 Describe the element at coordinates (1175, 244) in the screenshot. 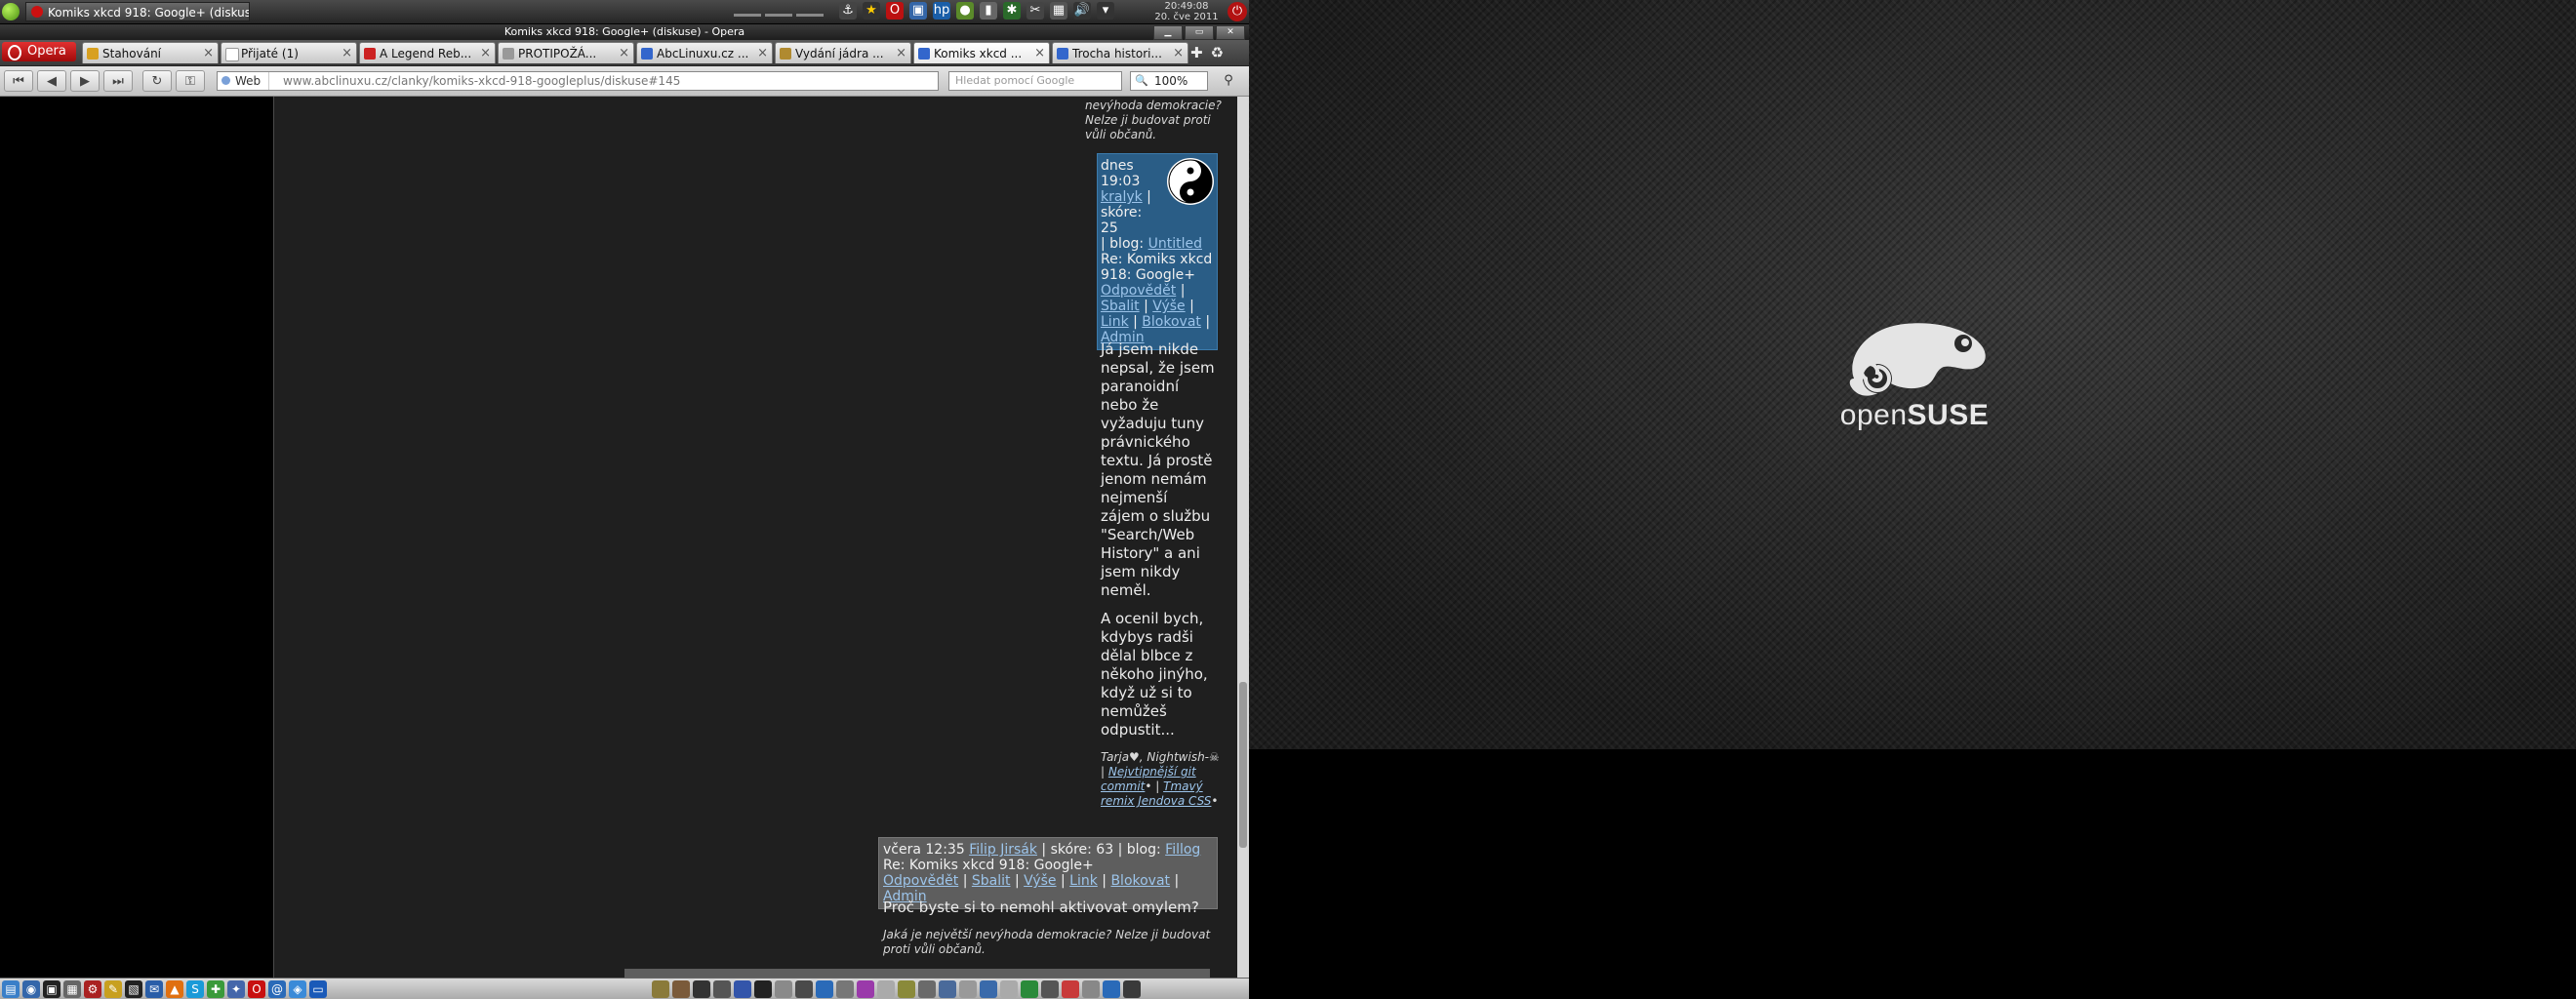

I see `blog-link: Untitled` at that location.